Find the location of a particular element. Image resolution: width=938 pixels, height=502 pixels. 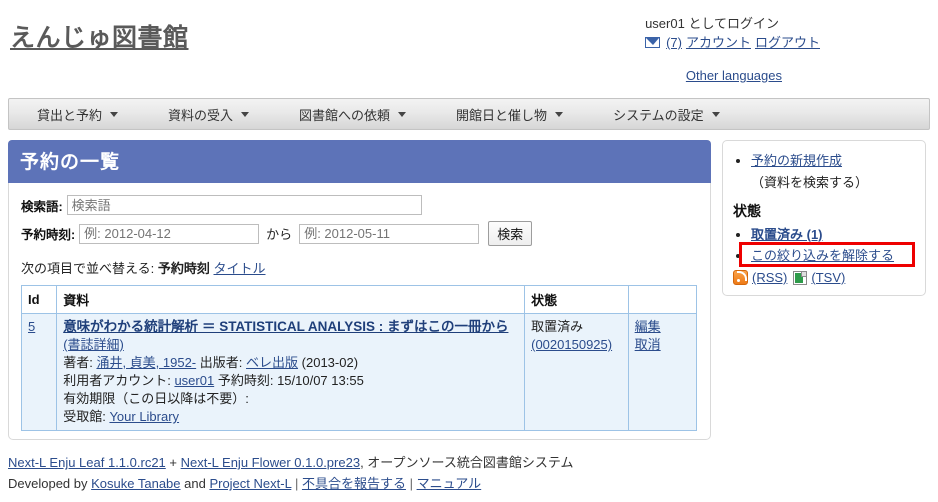

pickup-library-label: 受取館: is located at coordinates (84, 416).